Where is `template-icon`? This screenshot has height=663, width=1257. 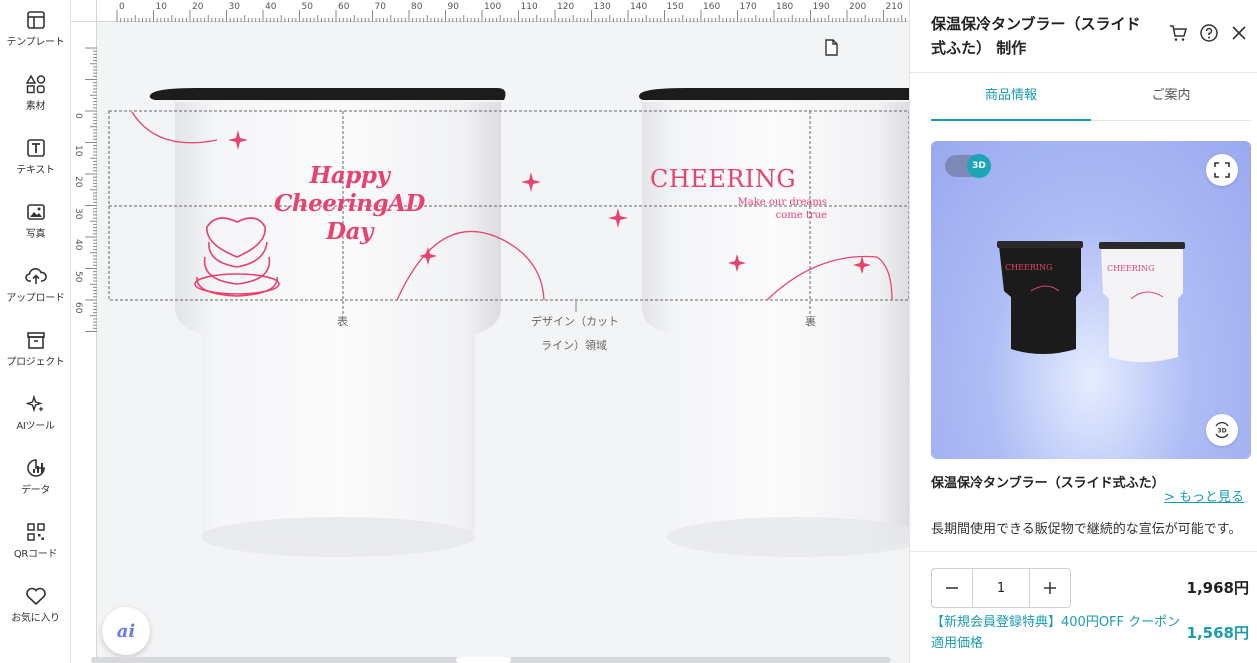
template-icon is located at coordinates (35, 20).